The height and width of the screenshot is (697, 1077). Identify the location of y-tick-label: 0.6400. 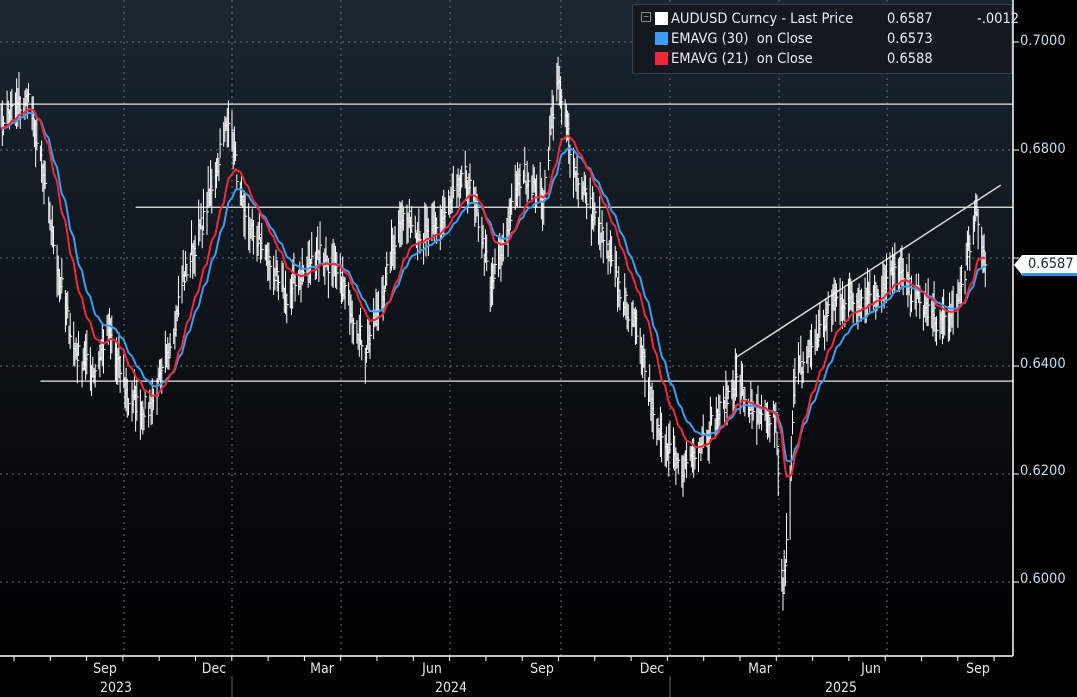
(1043, 364).